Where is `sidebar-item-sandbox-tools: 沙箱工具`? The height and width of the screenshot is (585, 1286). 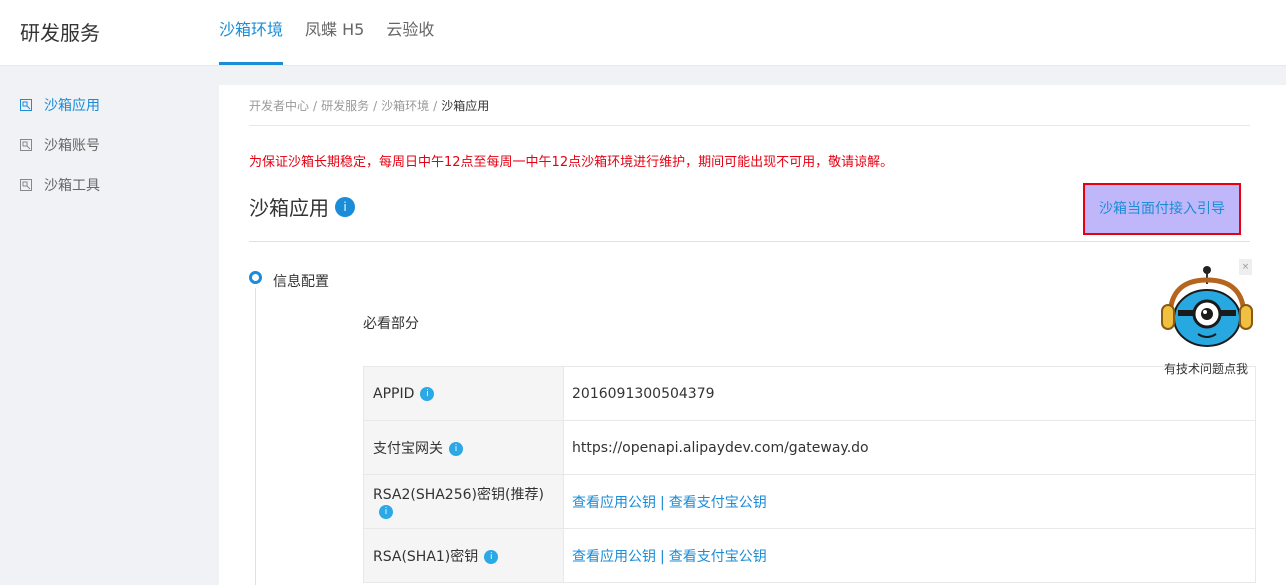 sidebar-item-sandbox-tools: 沙箱工具 is located at coordinates (60, 185).